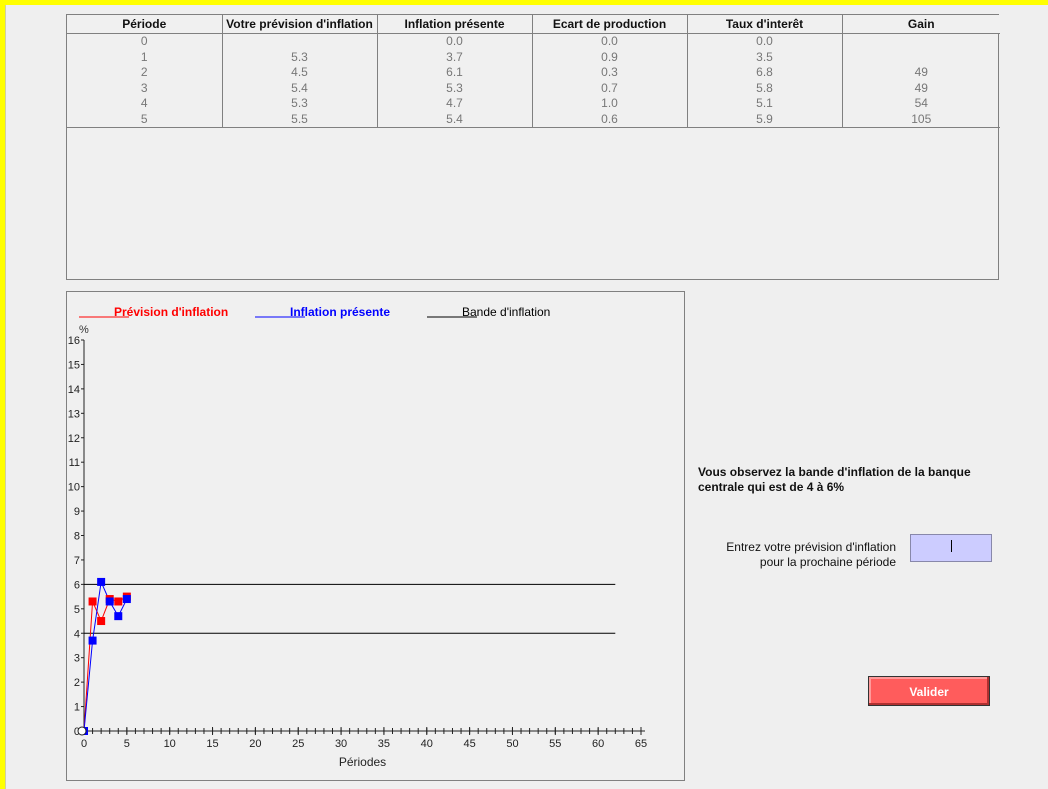 This screenshot has width=1048, height=789. What do you see at coordinates (427, 744) in the screenshot?
I see `x-tick-label: 40` at bounding box center [427, 744].